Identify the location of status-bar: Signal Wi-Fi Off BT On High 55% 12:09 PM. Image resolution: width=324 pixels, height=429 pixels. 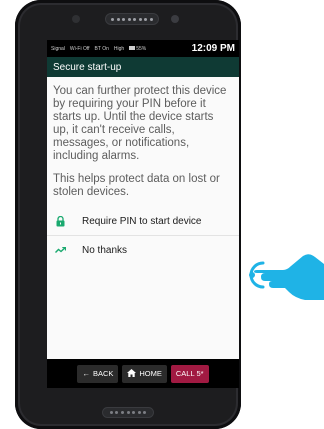
(143, 48).